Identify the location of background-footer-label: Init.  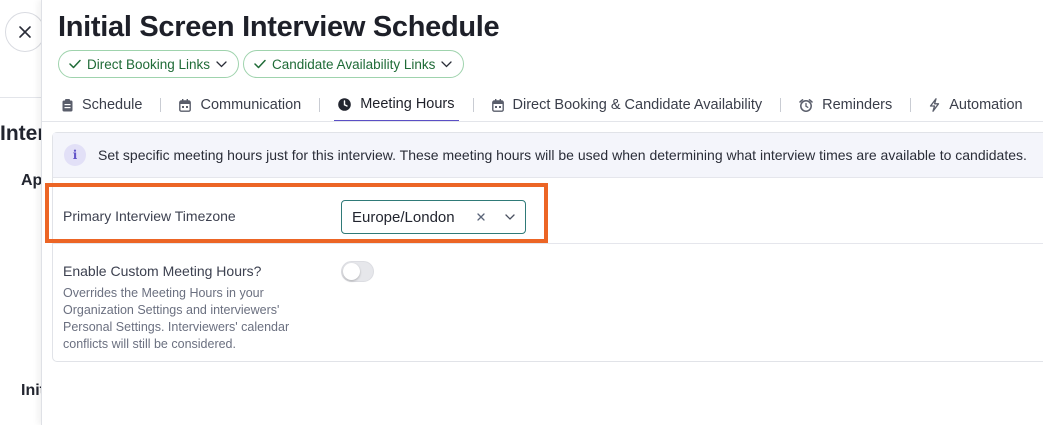
(31, 390).